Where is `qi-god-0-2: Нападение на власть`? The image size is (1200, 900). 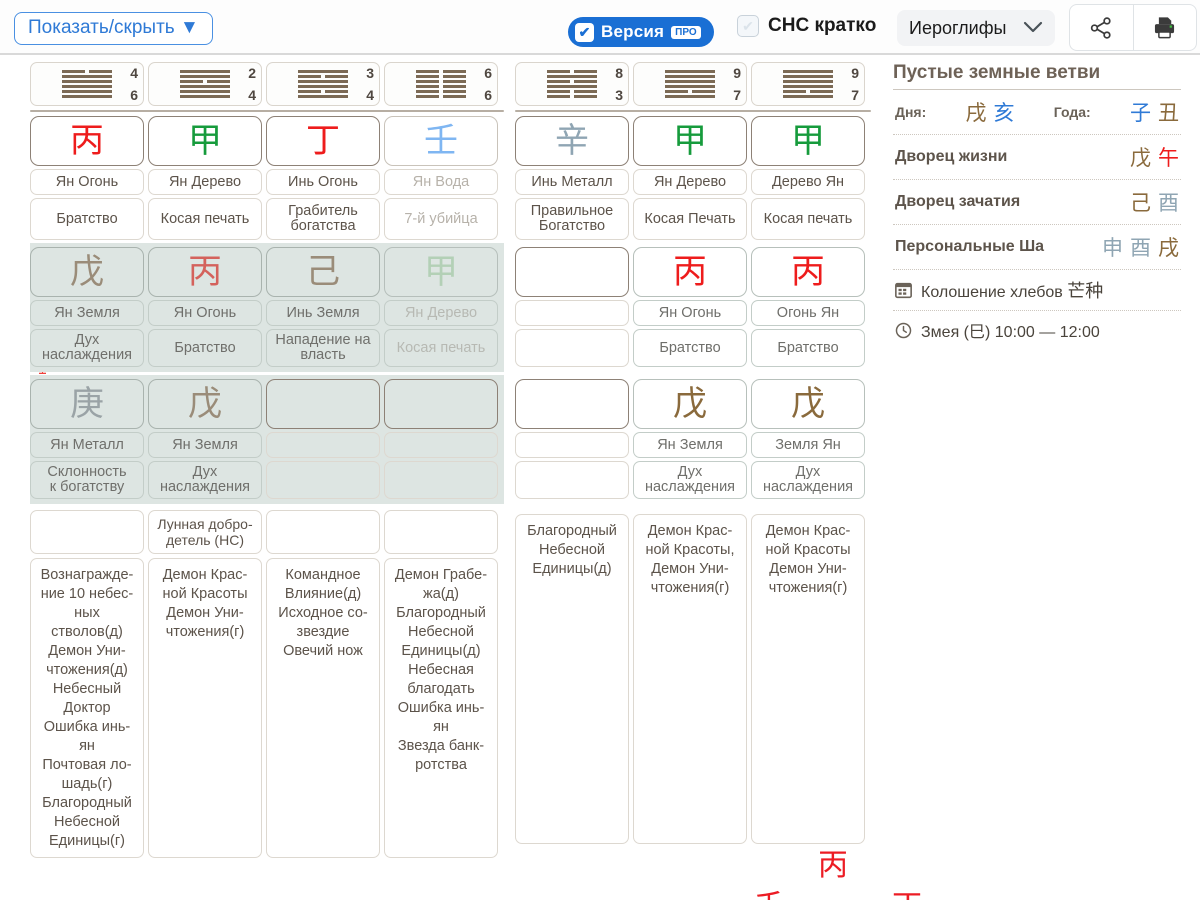 qi-god-0-2: Нападение на власть is located at coordinates (323, 348).